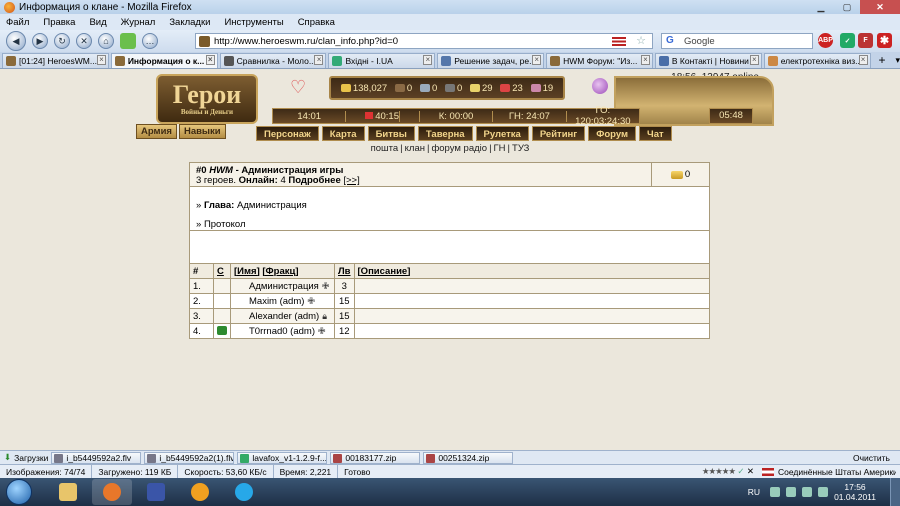  I want to click on download-item: 00183177.zip, so click(375, 457).